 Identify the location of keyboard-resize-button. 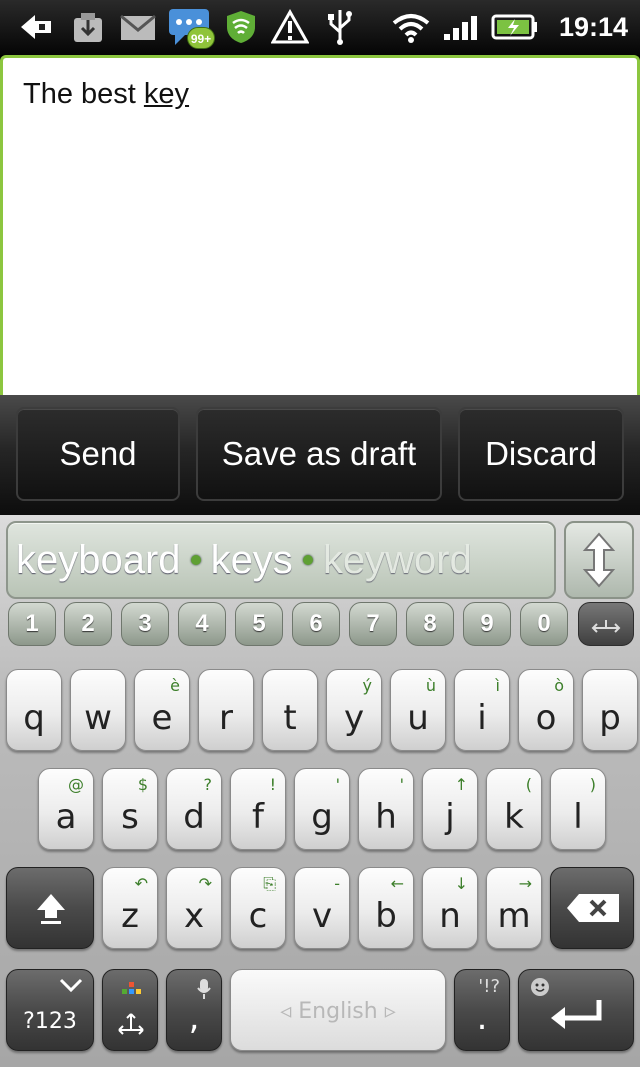
(599, 560).